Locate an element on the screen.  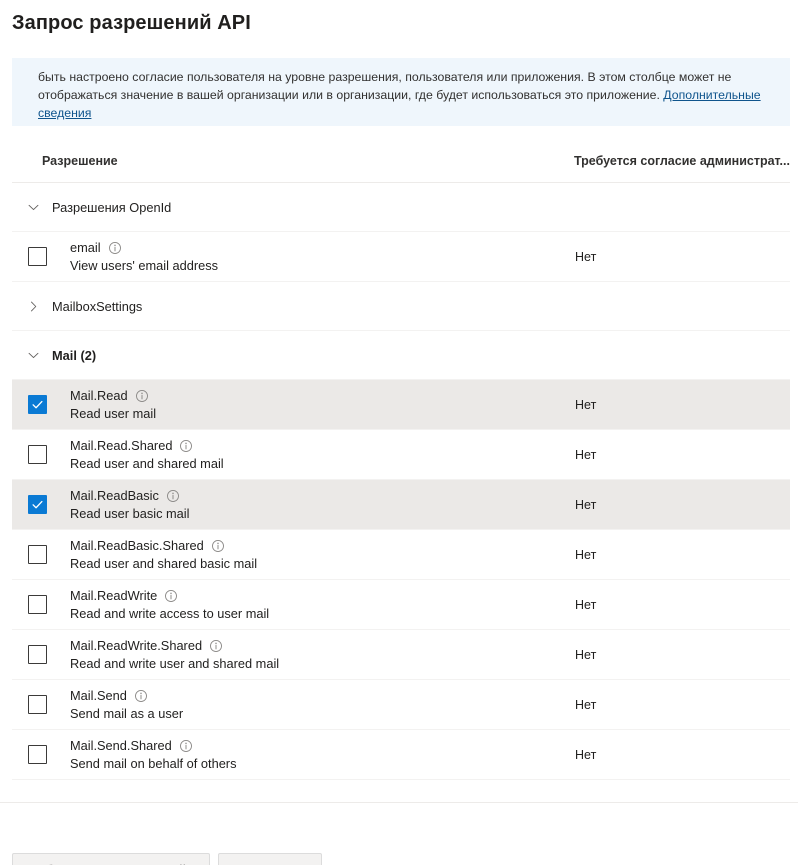
permission-name-cell: Mail.Read Read user mail is located at coordinates (321, 404).